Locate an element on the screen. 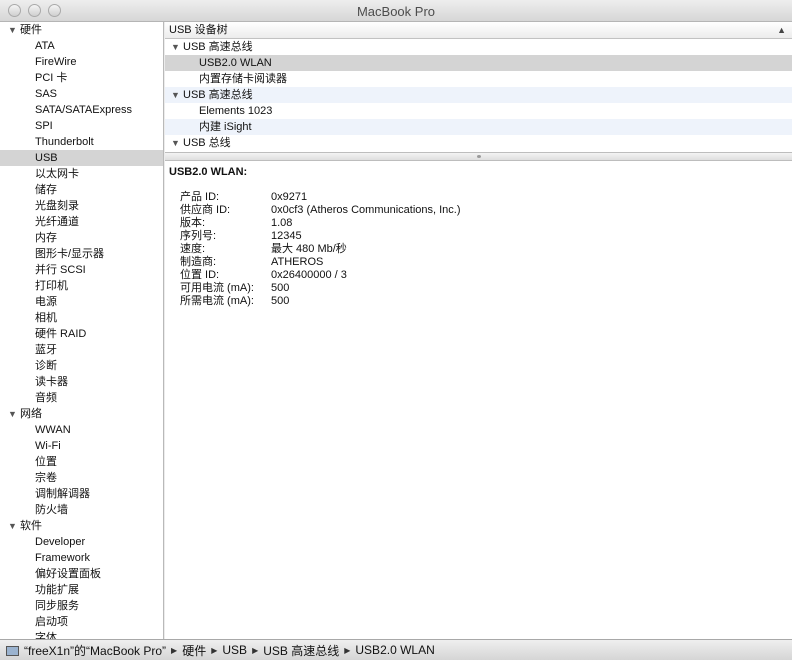 This screenshot has height=660, width=792. path-segment: “freeX1n”的“MacBook Pro” is located at coordinates (95, 650).